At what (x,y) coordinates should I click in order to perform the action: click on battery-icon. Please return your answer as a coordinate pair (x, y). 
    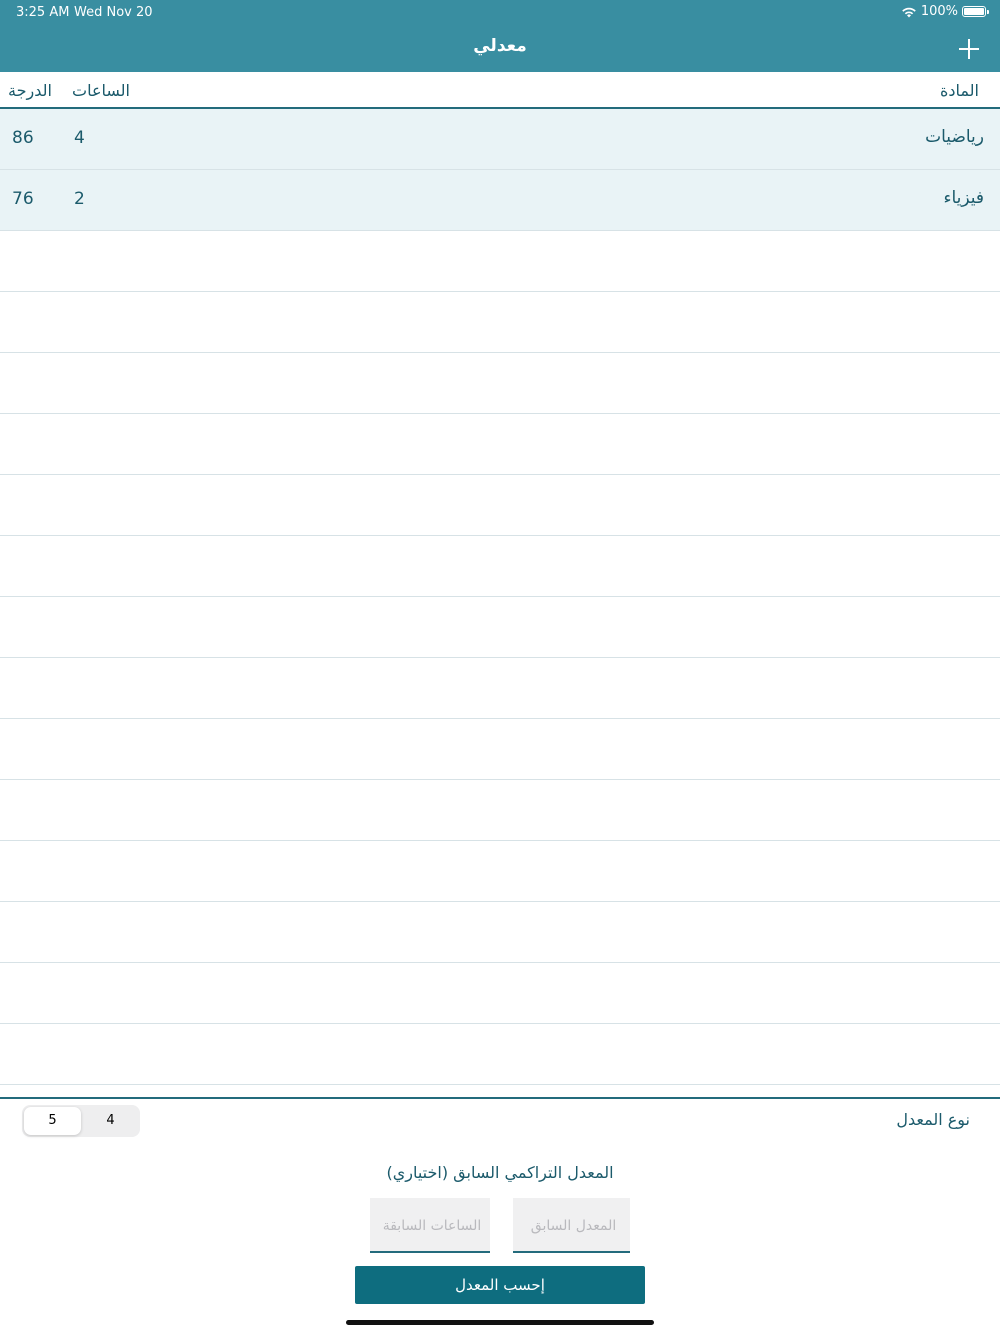
    Looking at the image, I should click on (975, 11).